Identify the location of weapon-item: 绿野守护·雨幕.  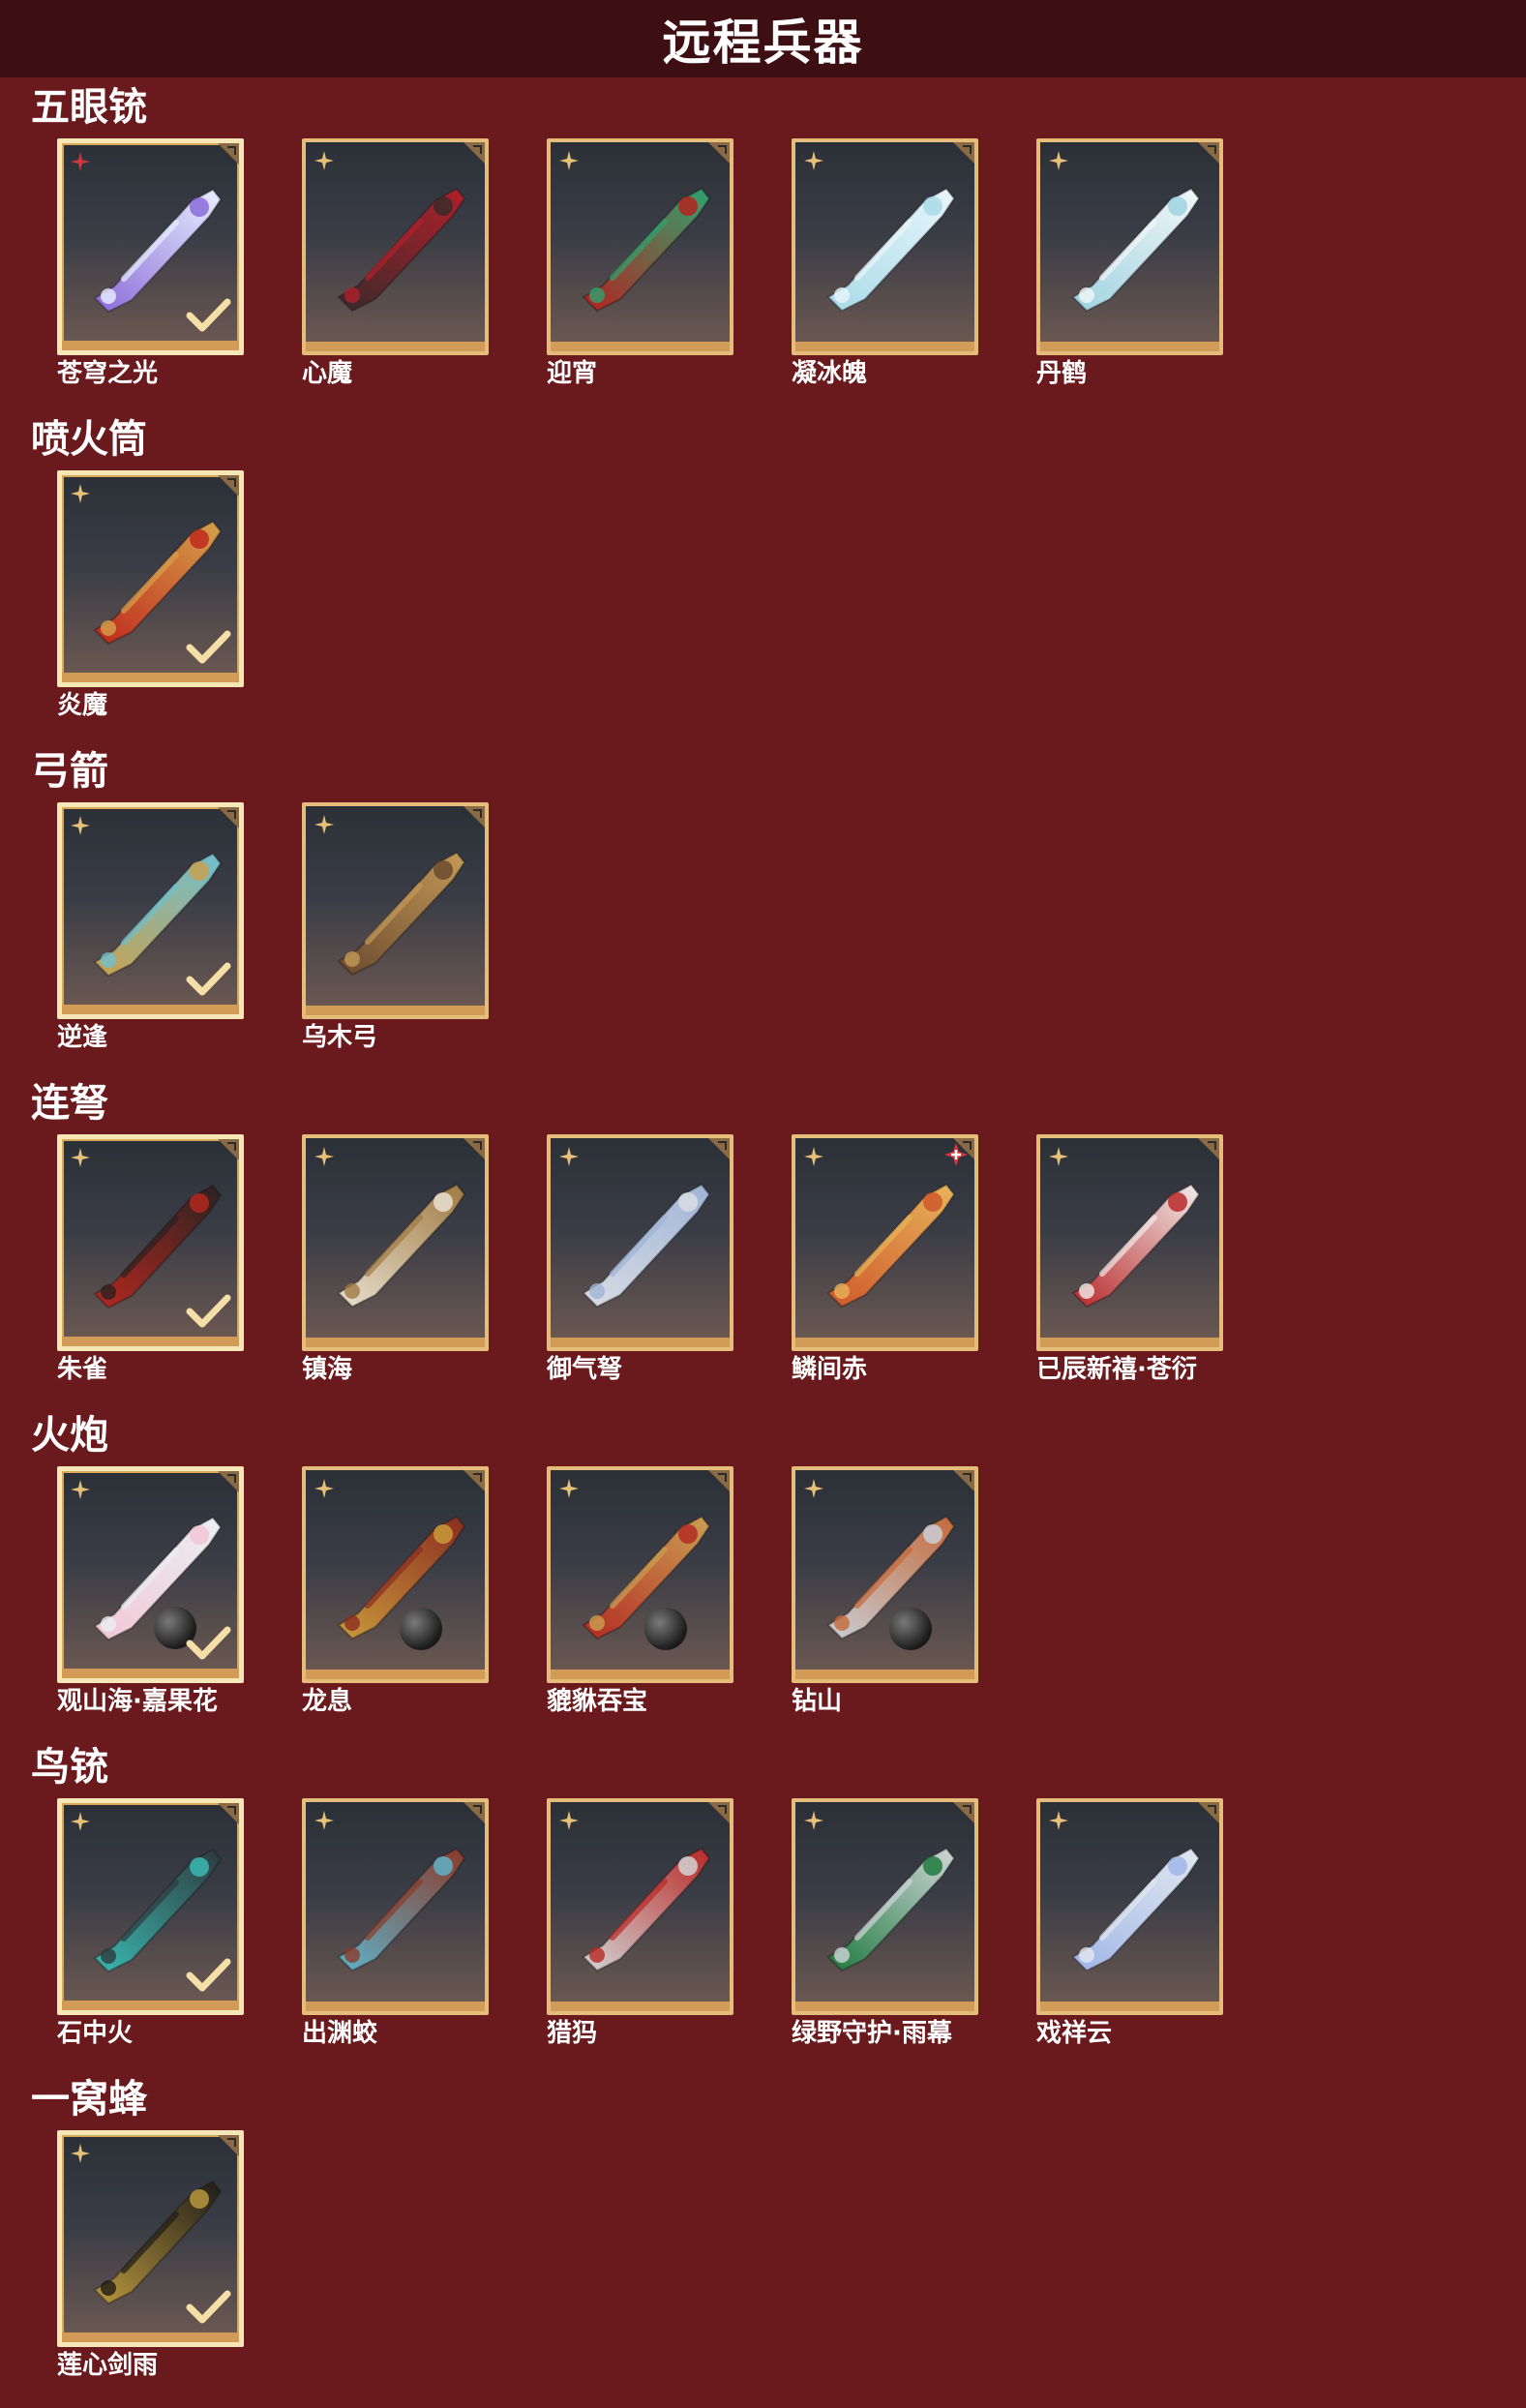
(885, 1924).